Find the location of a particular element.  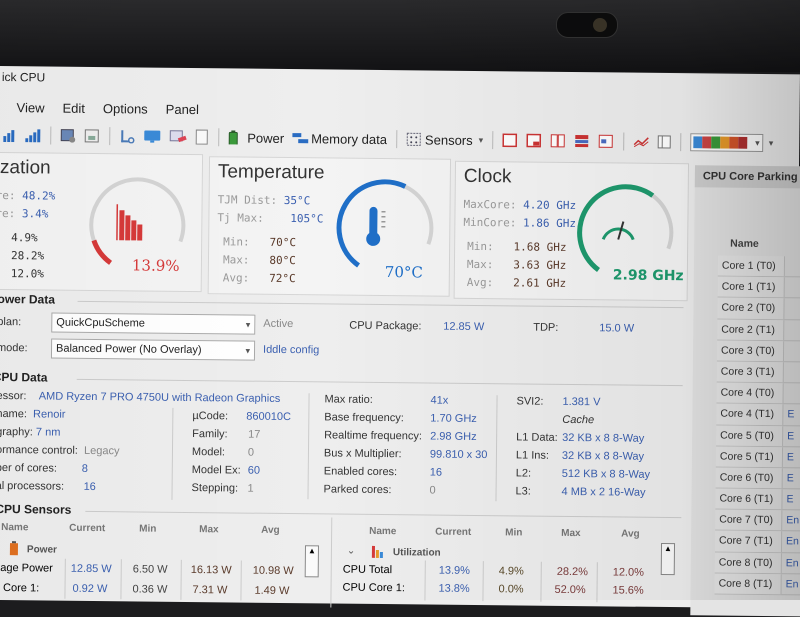

core-name: Core 3 (T0) is located at coordinates (750, 350).